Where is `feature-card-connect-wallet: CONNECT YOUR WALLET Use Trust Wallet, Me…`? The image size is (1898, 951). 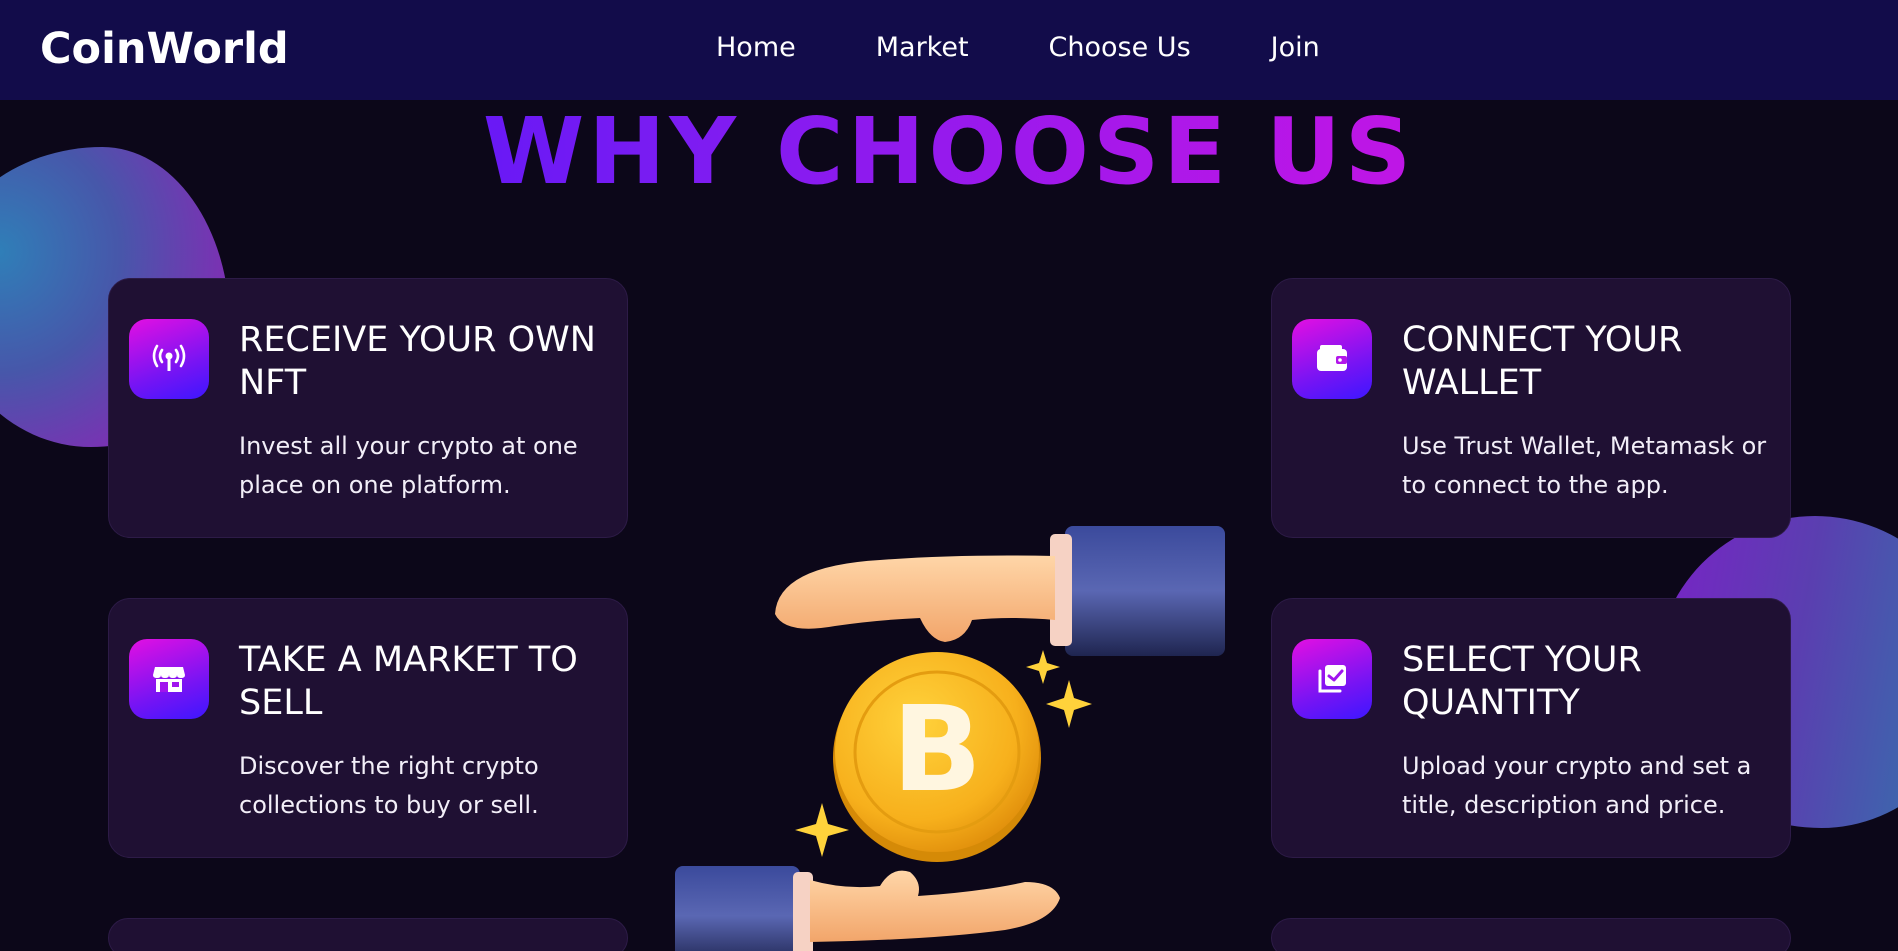 feature-card-connect-wallet: CONNECT YOUR WALLET Use Trust Wallet, Me… is located at coordinates (1531, 408).